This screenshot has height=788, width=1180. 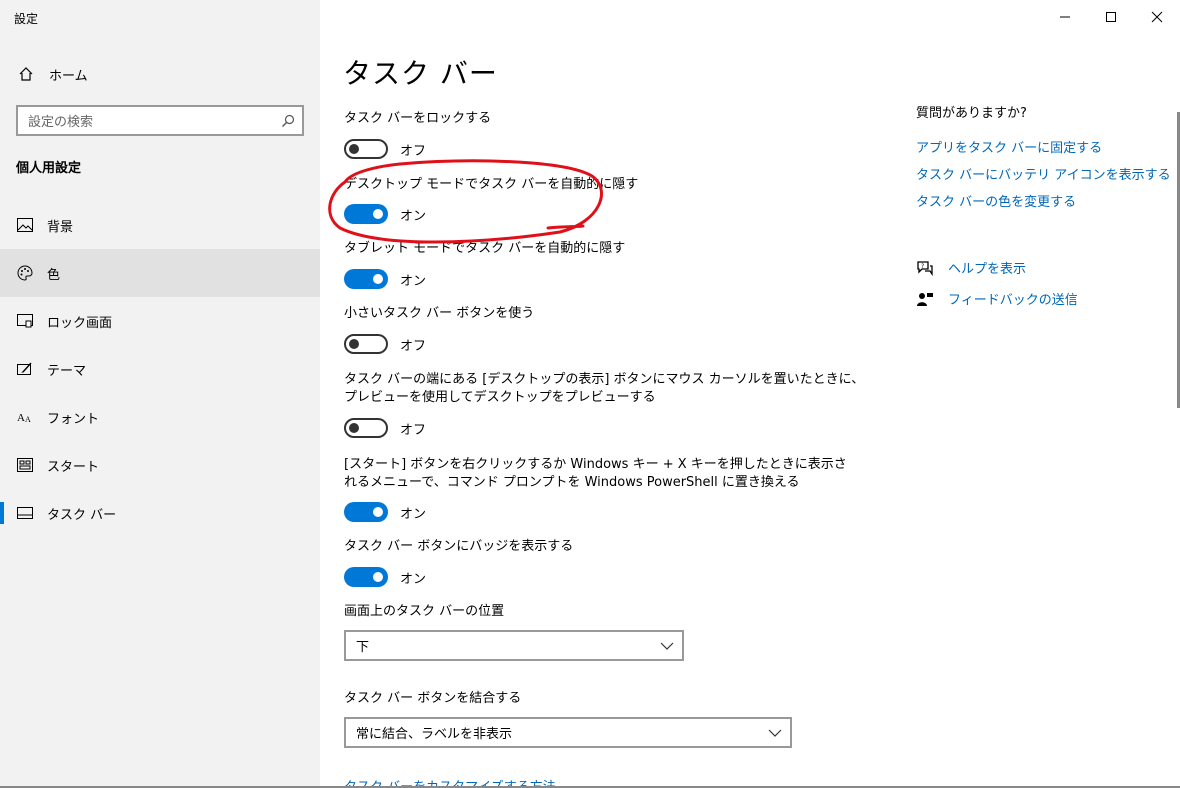 I want to click on sidebar-item-color: 色, so click(x=160, y=273).